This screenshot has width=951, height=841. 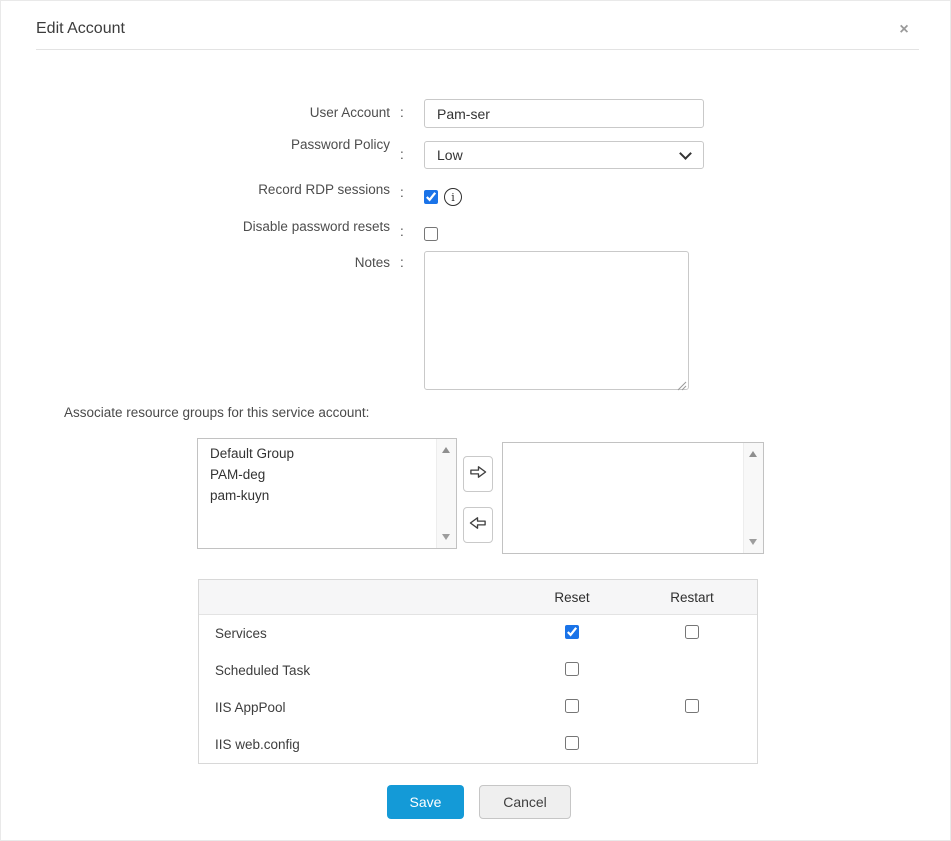 What do you see at coordinates (572, 706) in the screenshot?
I see `iis-apppool-reset-checkbox` at bounding box center [572, 706].